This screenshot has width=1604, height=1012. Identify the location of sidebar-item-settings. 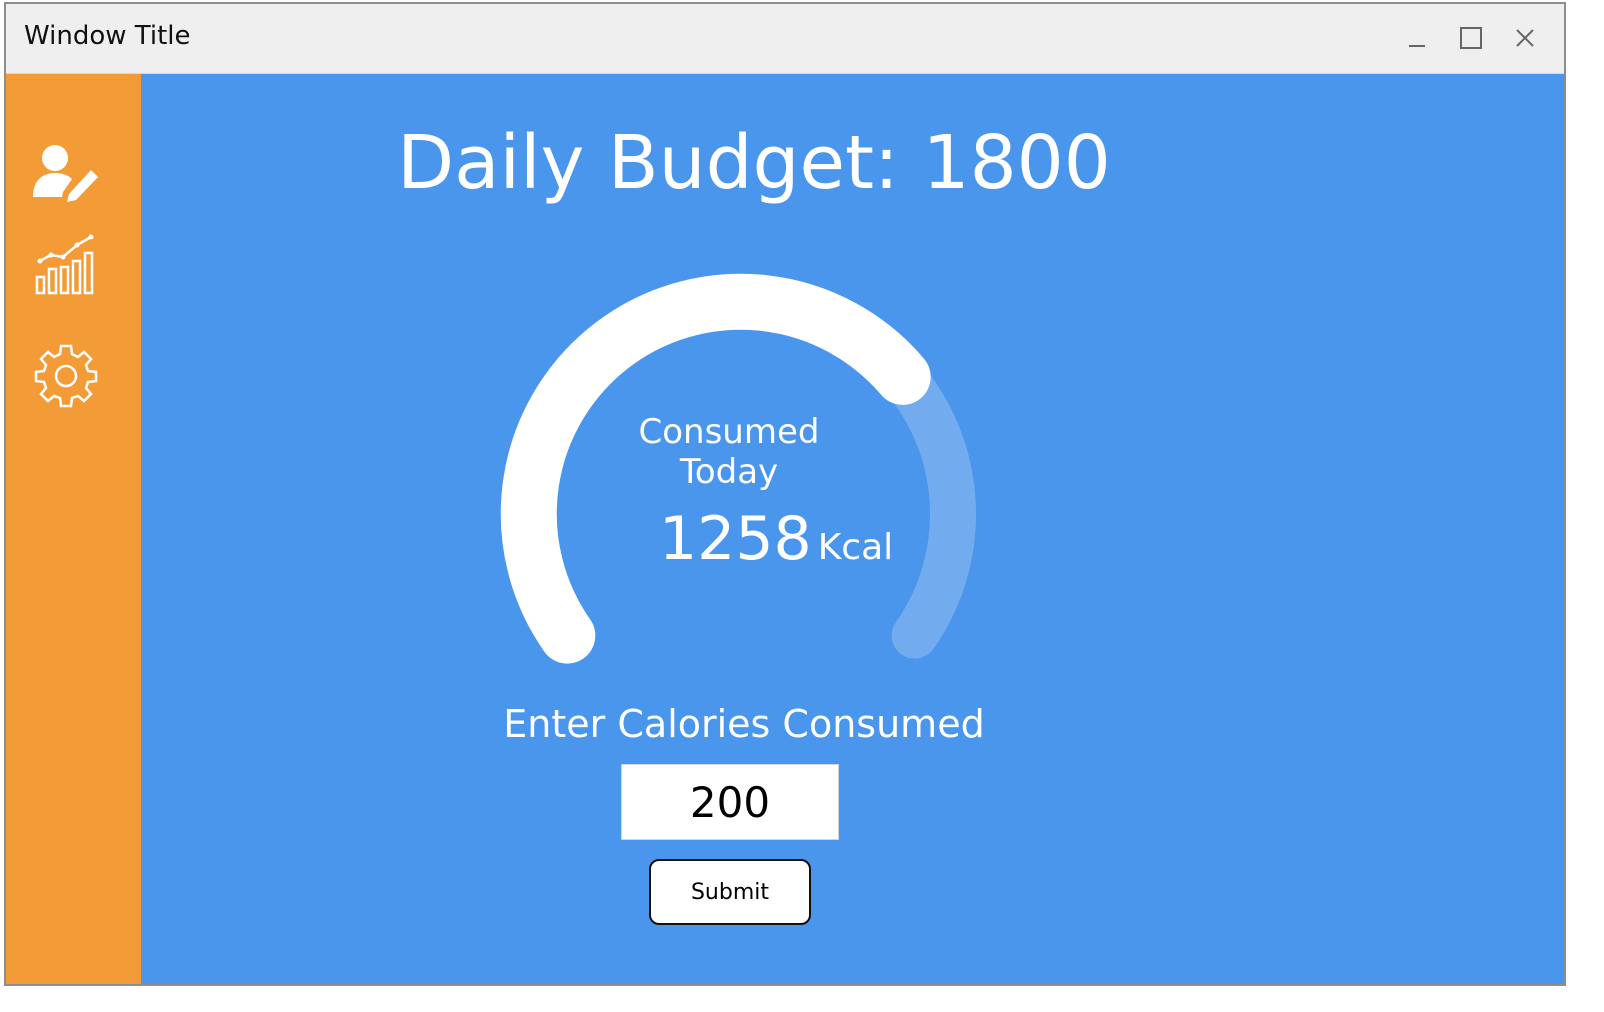
(66, 376).